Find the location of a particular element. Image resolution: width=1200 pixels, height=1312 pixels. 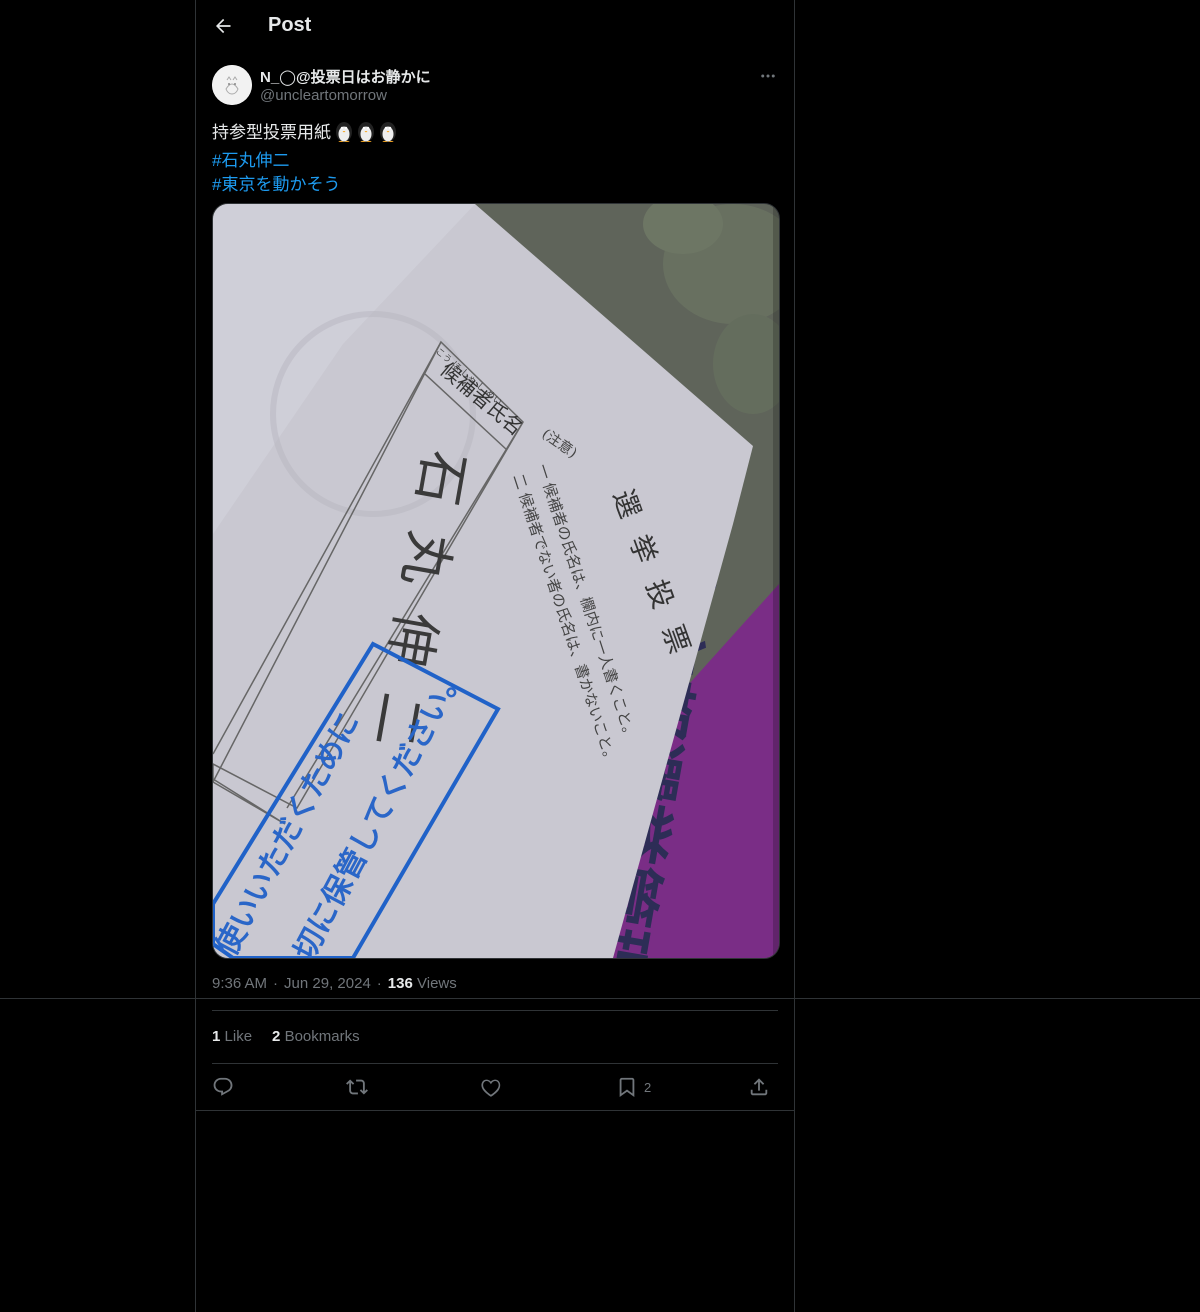

bookmarks-stat: 2 Bookmarks is located at coordinates (316, 1036).